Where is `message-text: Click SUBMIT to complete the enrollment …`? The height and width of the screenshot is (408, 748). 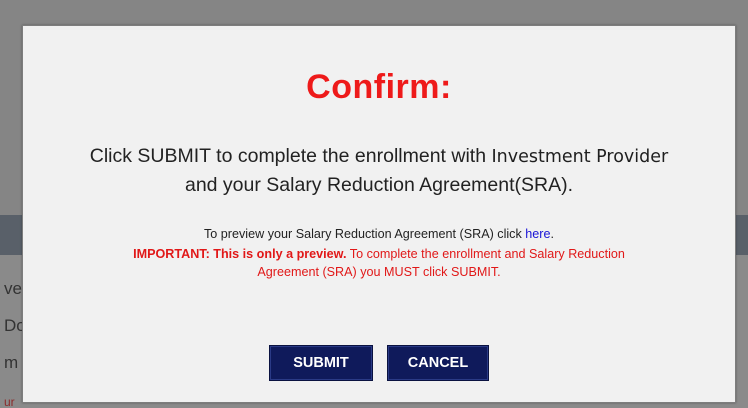
message-text: Click SUBMIT to complete the enrollment … is located at coordinates (290, 156).